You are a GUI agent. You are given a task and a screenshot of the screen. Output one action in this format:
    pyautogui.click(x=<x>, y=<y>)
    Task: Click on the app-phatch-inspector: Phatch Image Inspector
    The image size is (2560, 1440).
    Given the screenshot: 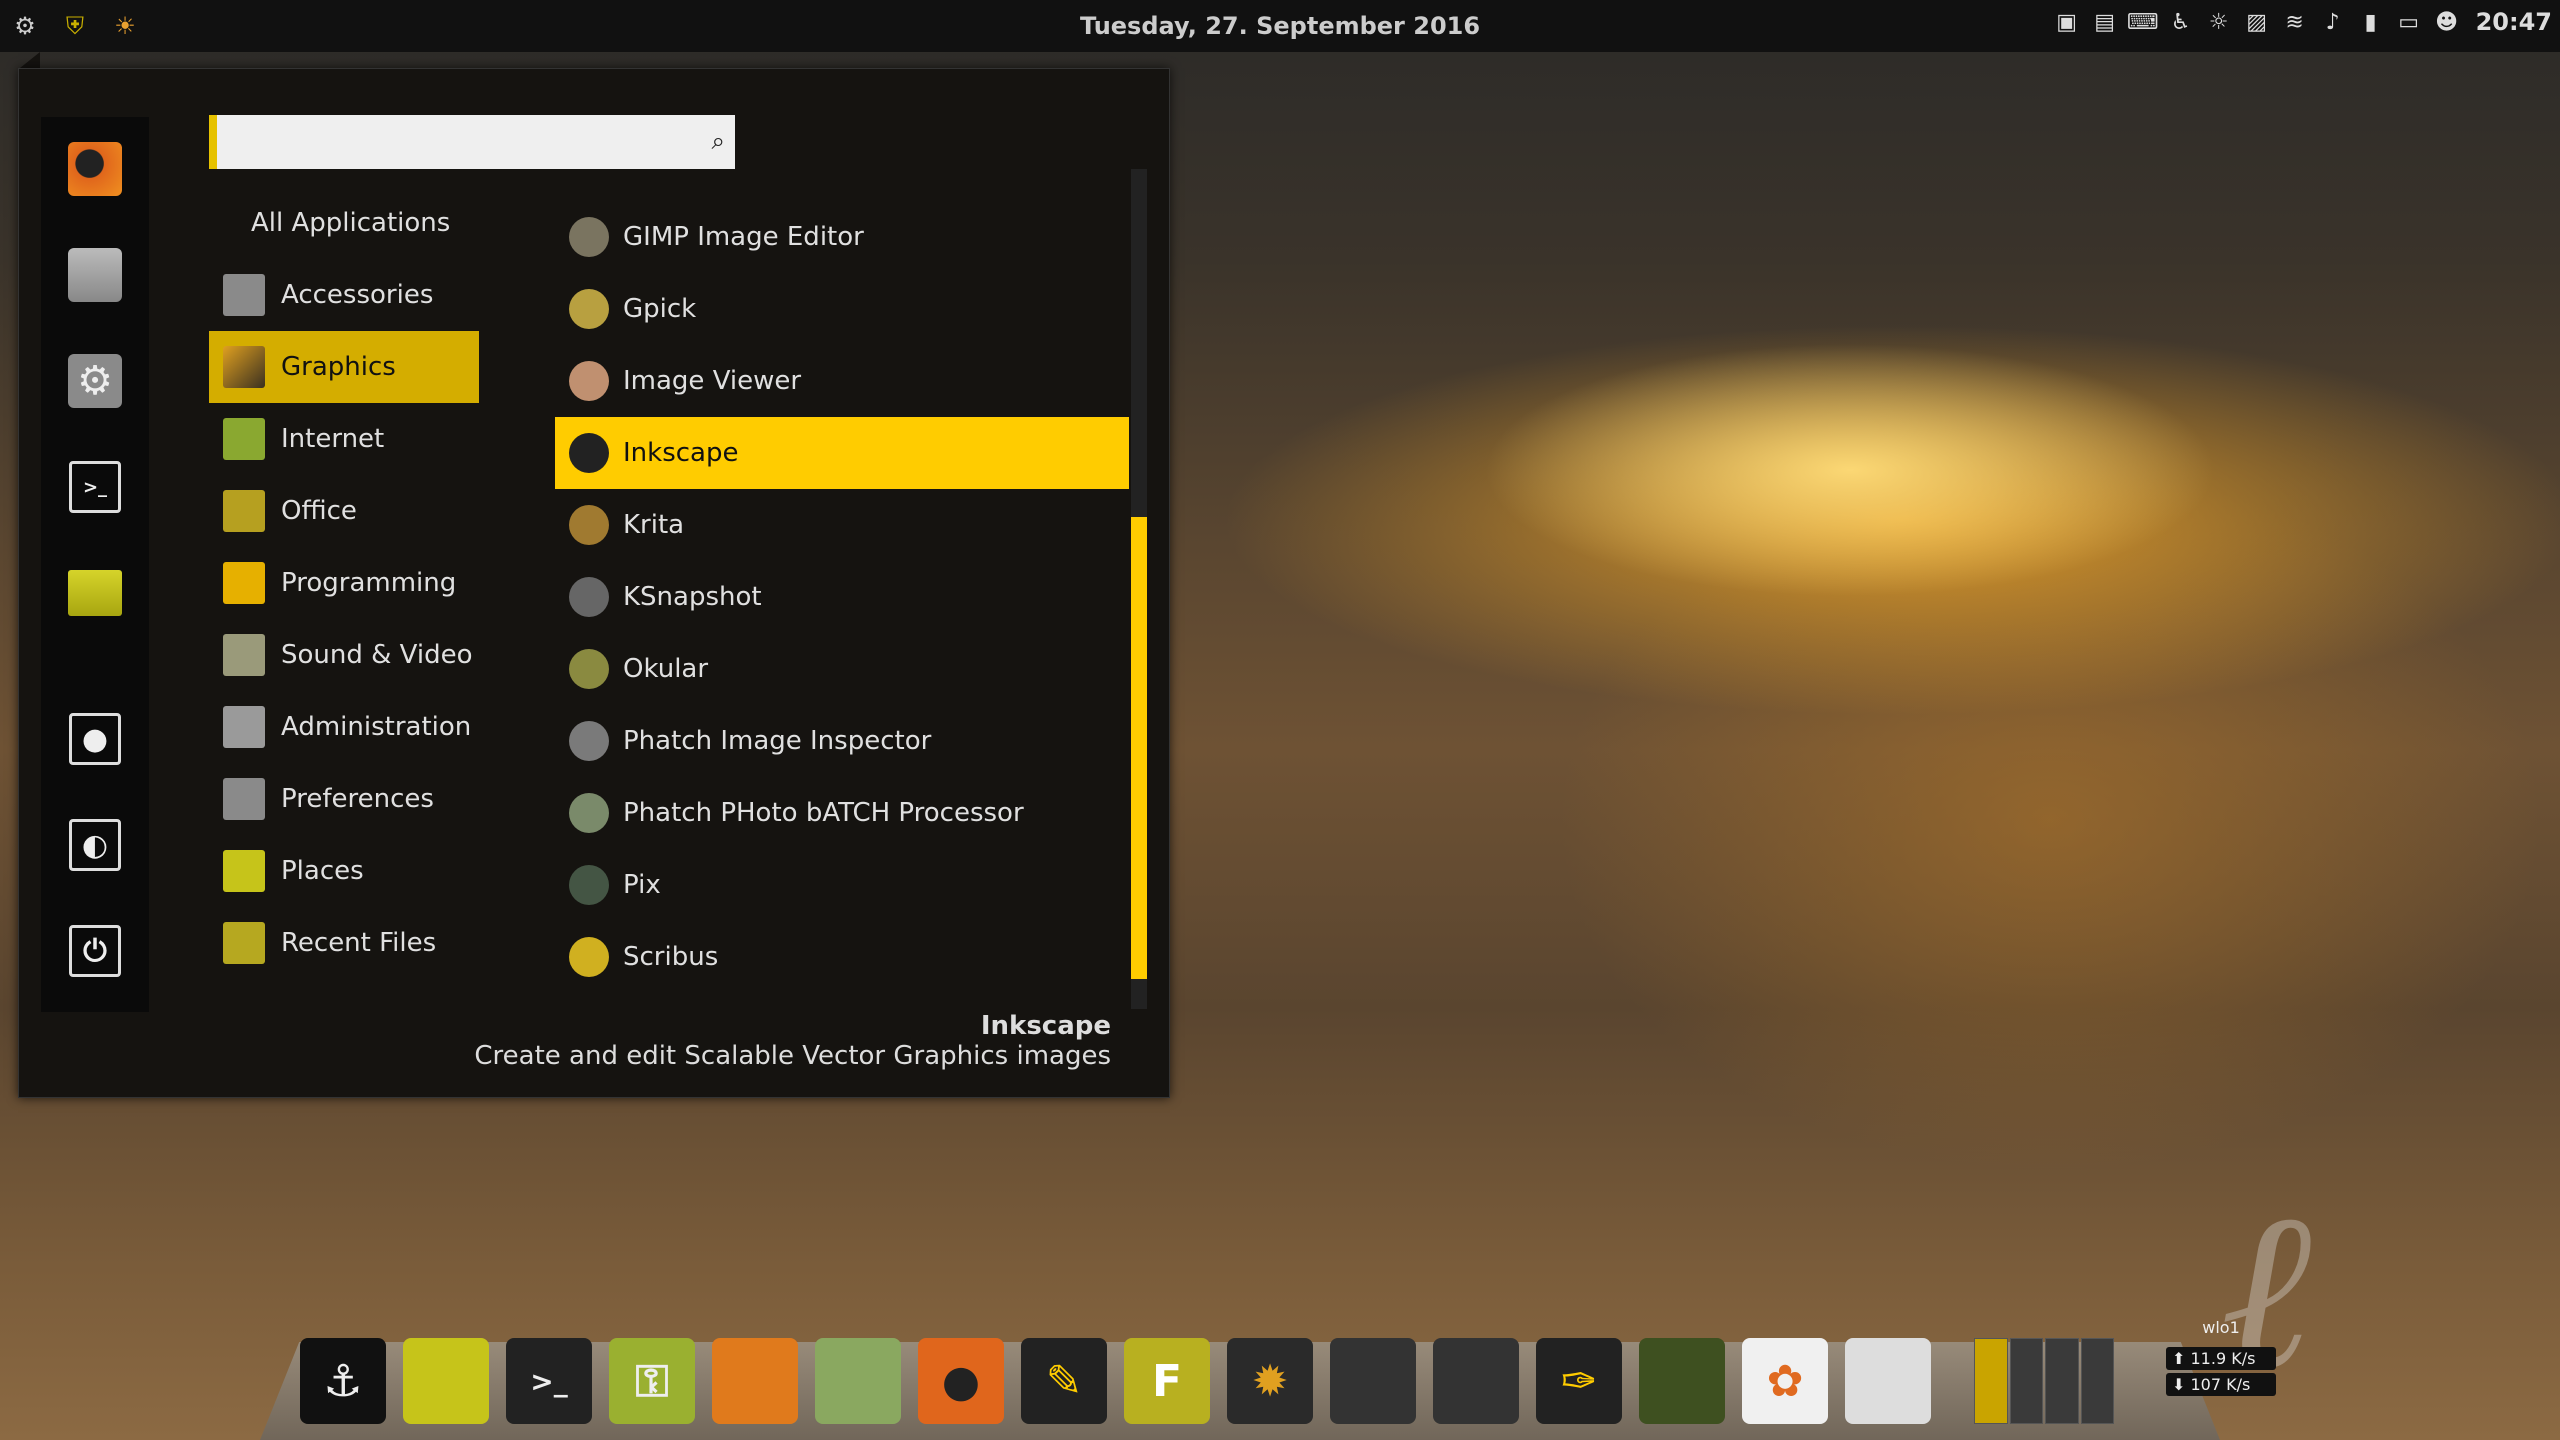 What is the action you would take?
    pyautogui.click(x=842, y=741)
    